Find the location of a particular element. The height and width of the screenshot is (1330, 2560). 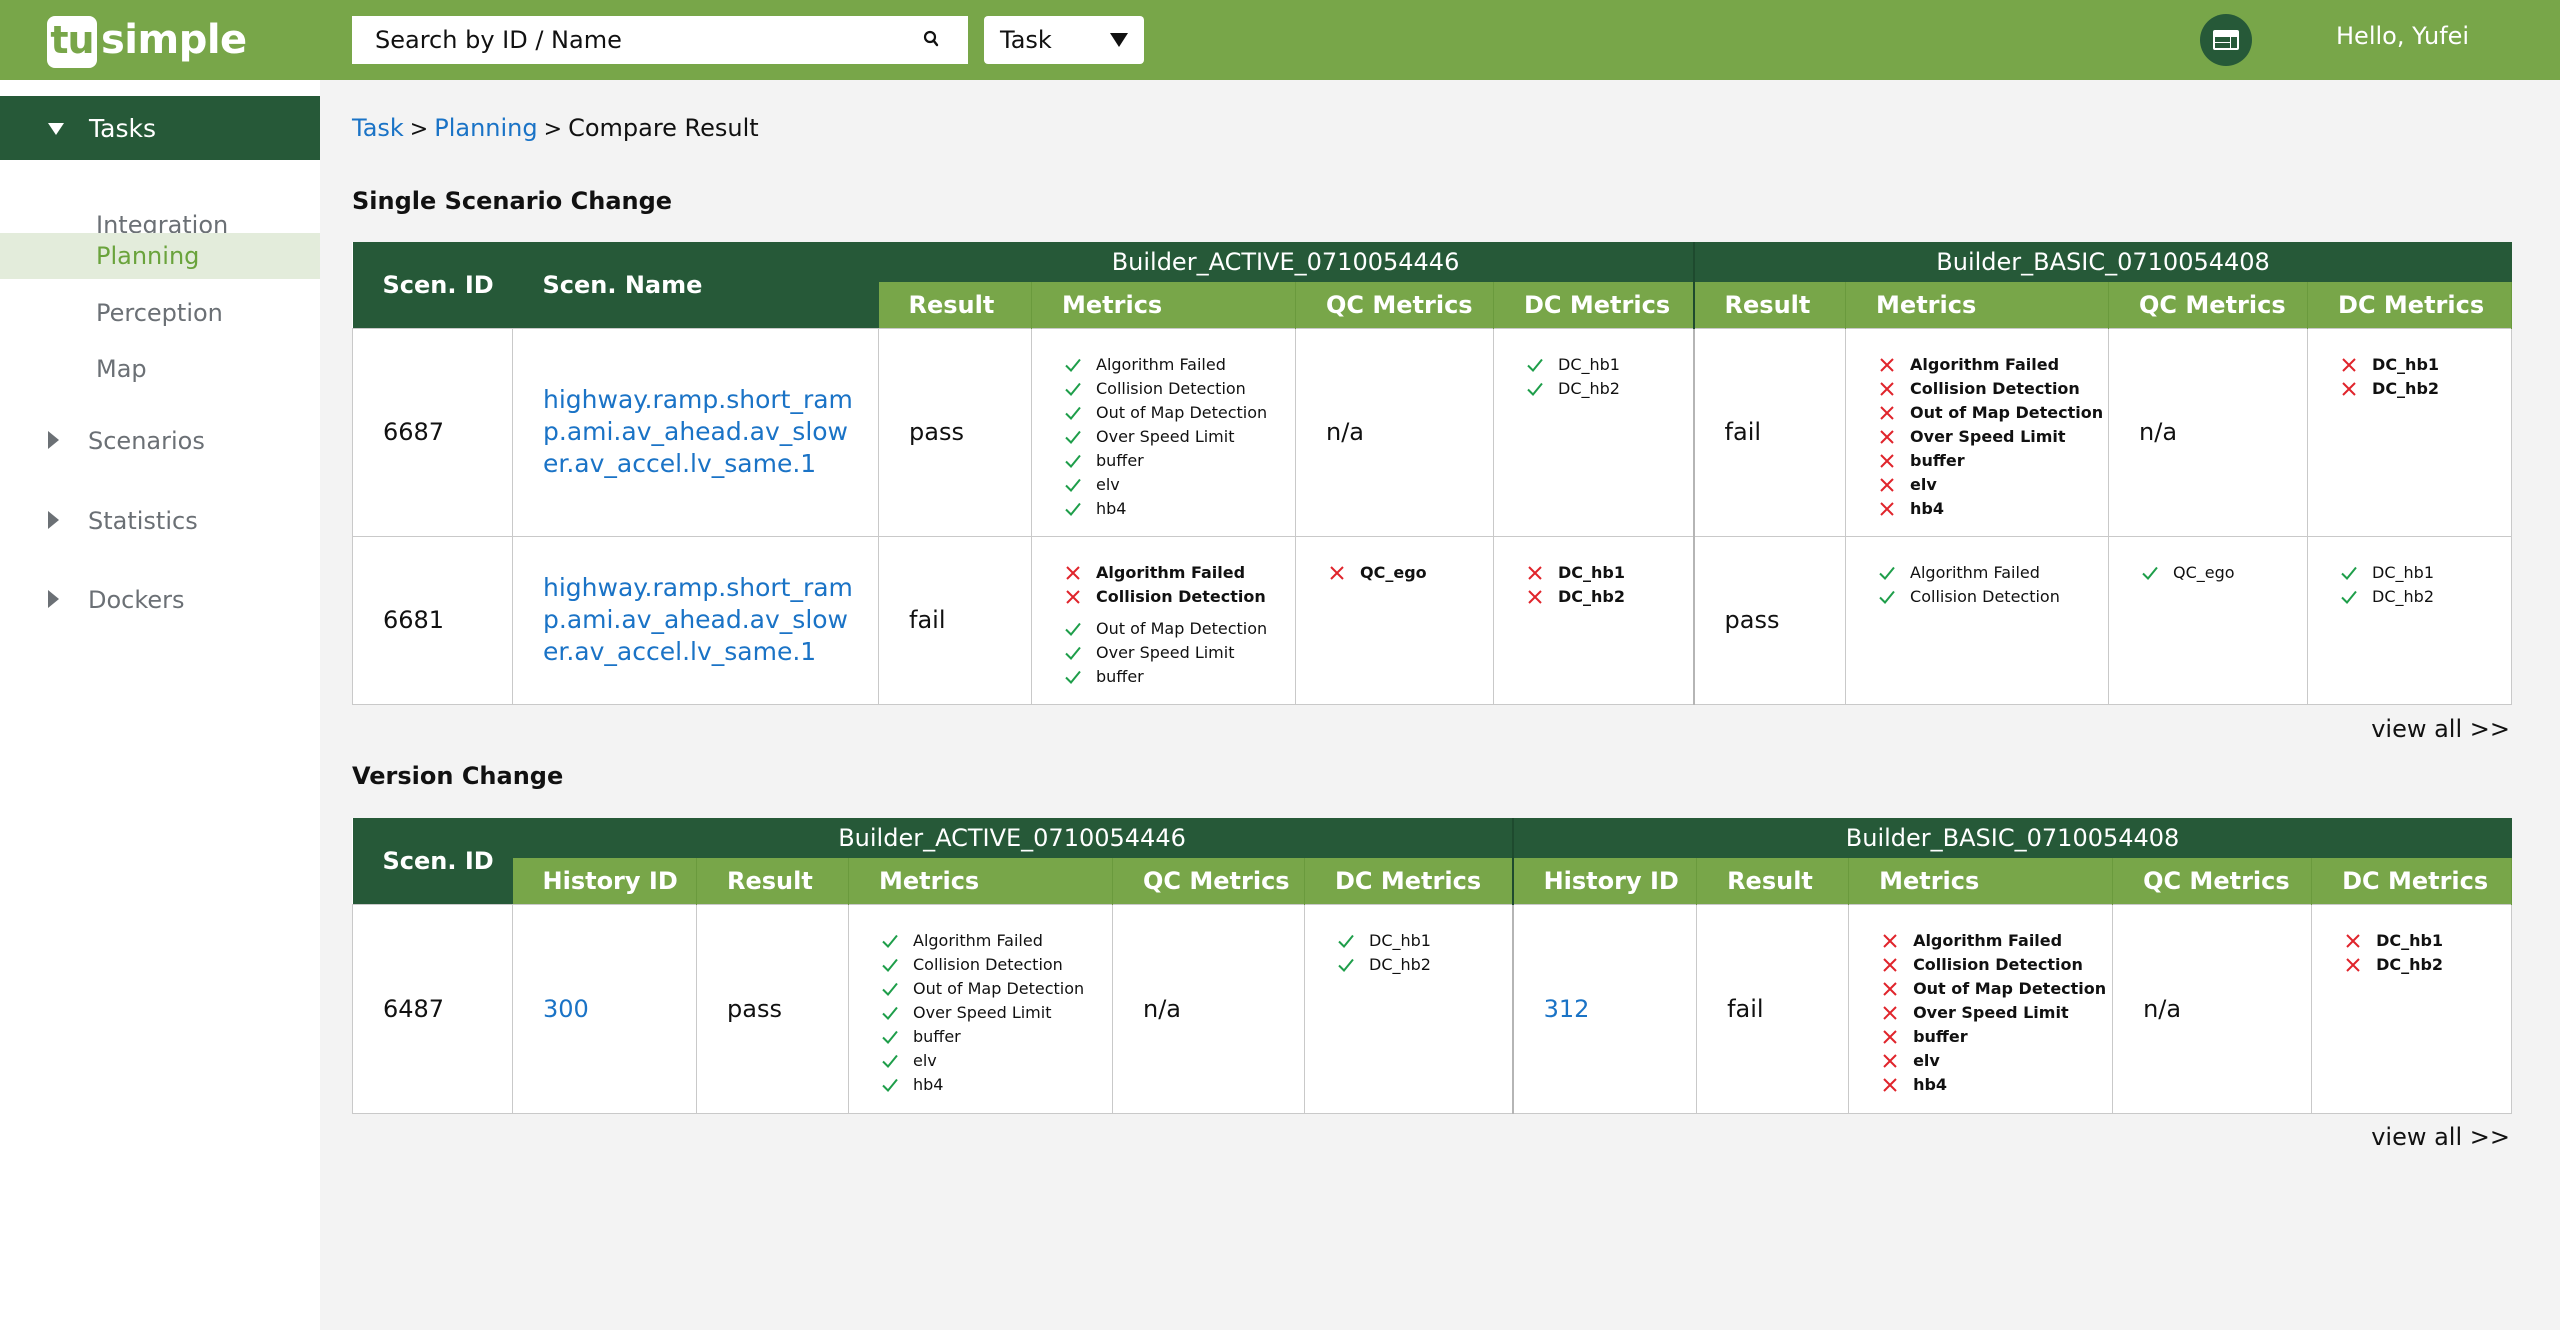

metric-item: Collision Detection is located at coordinates (1993, 597).